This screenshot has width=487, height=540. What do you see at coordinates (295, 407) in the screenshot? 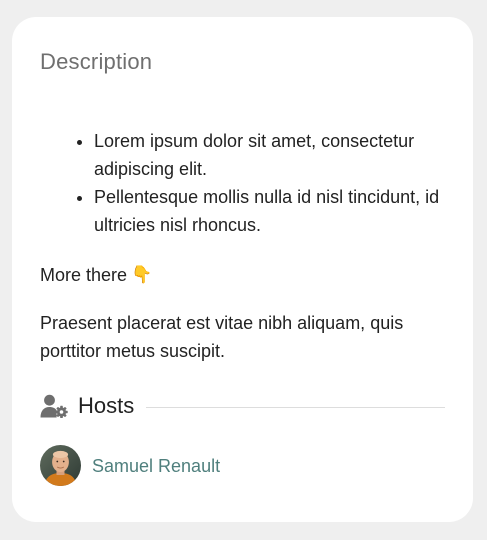
I see `hosts-divider` at bounding box center [295, 407].